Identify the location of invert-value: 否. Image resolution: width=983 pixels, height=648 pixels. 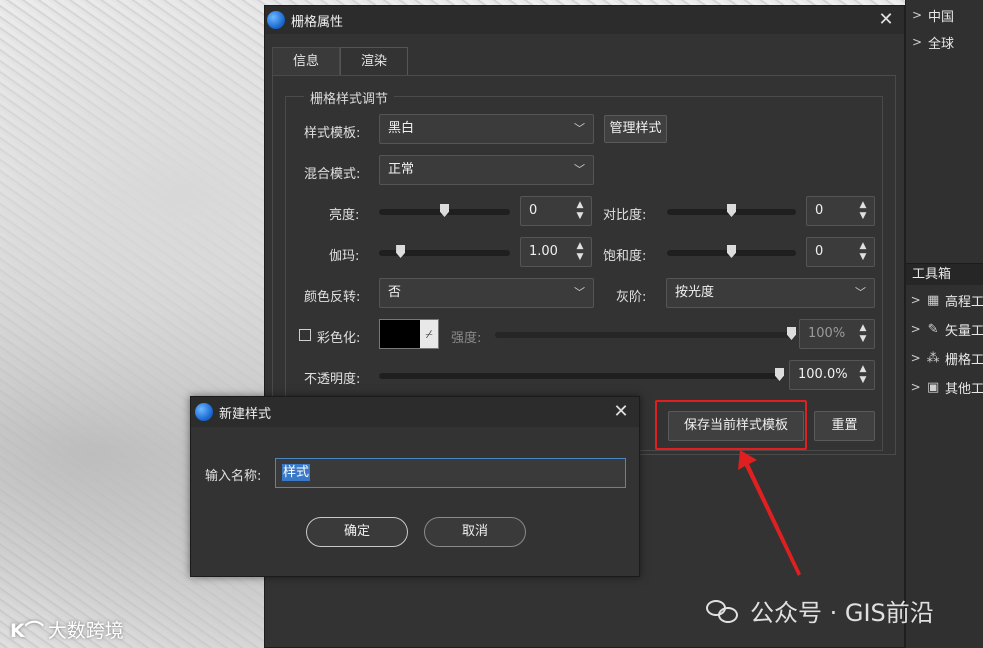
(395, 292).